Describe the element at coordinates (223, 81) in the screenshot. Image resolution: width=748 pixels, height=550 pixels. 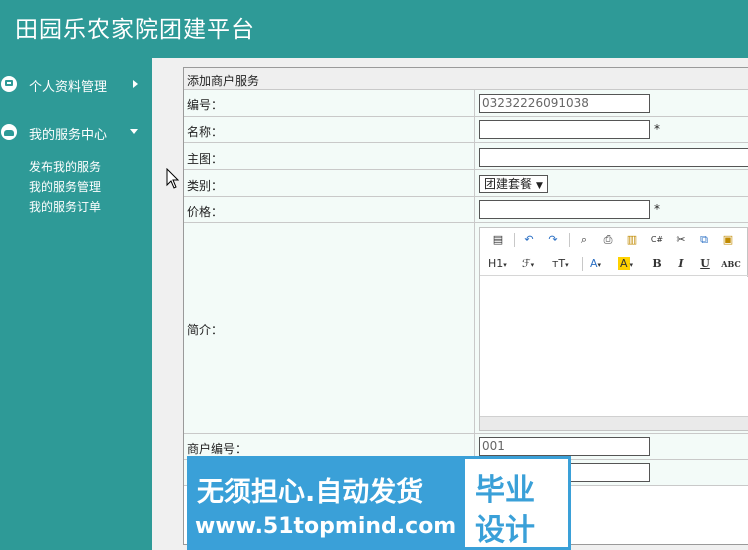
I see `form-title: 添加商户服务` at that location.